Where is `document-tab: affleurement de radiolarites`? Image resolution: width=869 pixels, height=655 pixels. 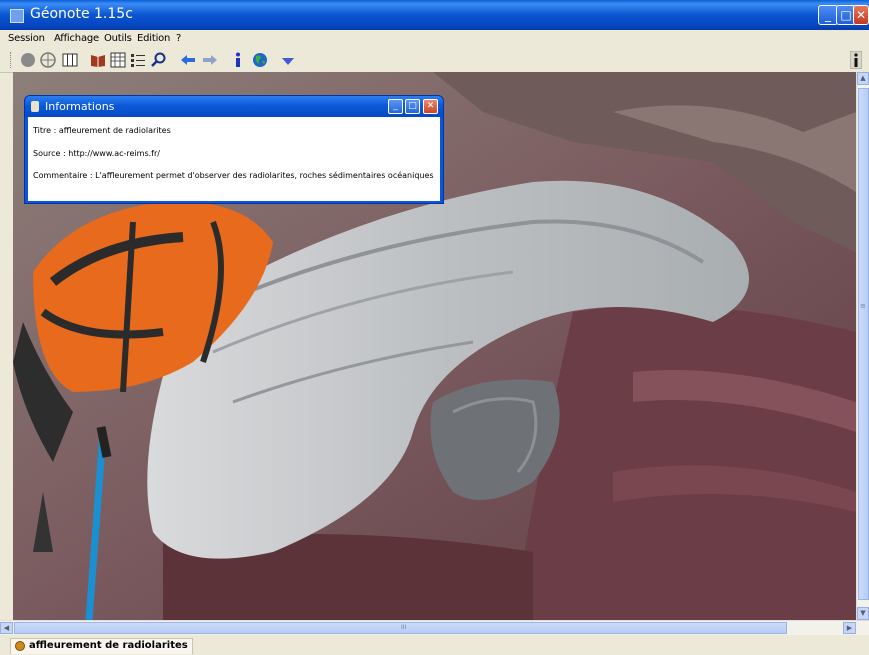 document-tab: affleurement de radiolarites is located at coordinates (101, 646).